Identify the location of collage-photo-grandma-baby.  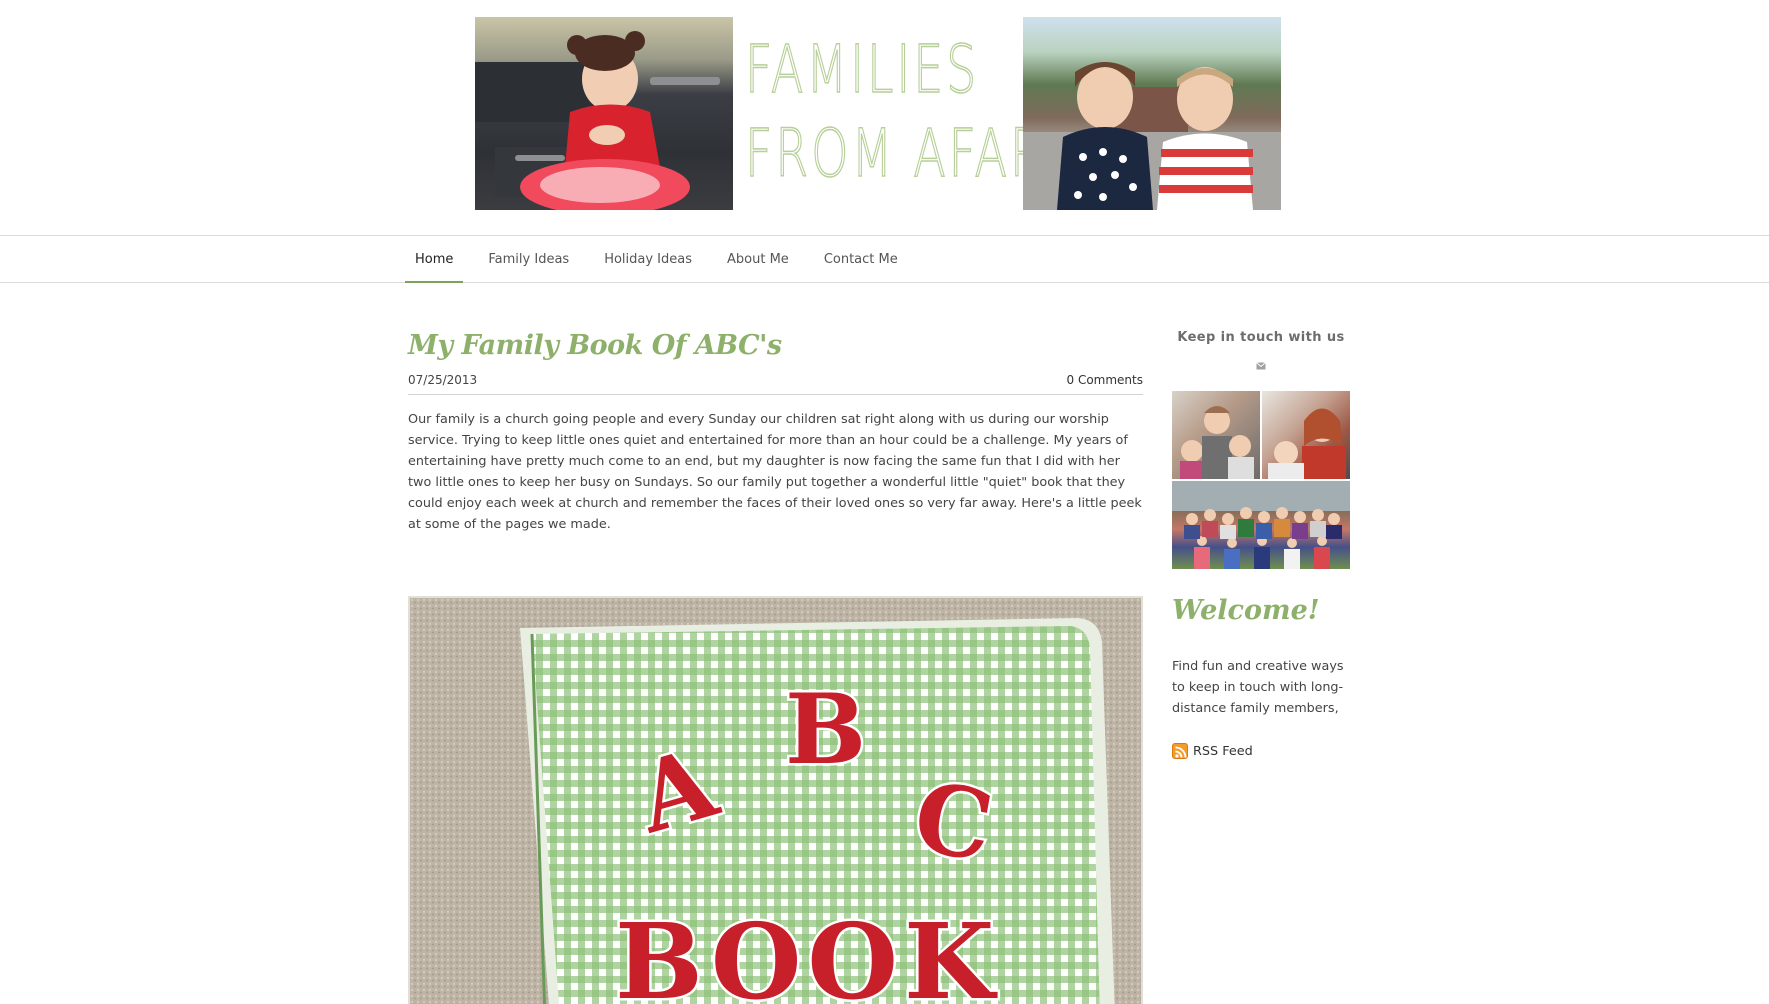
(1306, 435).